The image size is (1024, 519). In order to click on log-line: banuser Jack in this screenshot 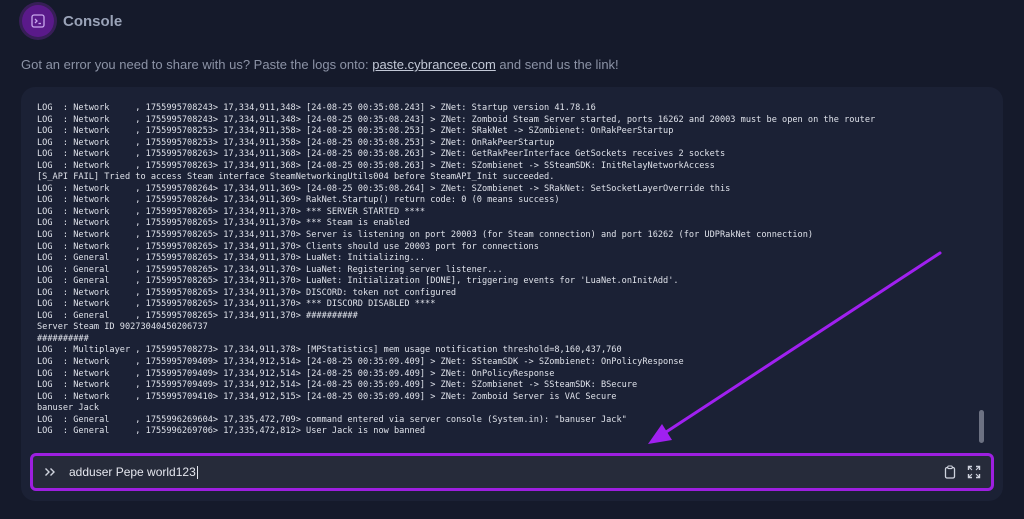, I will do `click(68, 408)`.